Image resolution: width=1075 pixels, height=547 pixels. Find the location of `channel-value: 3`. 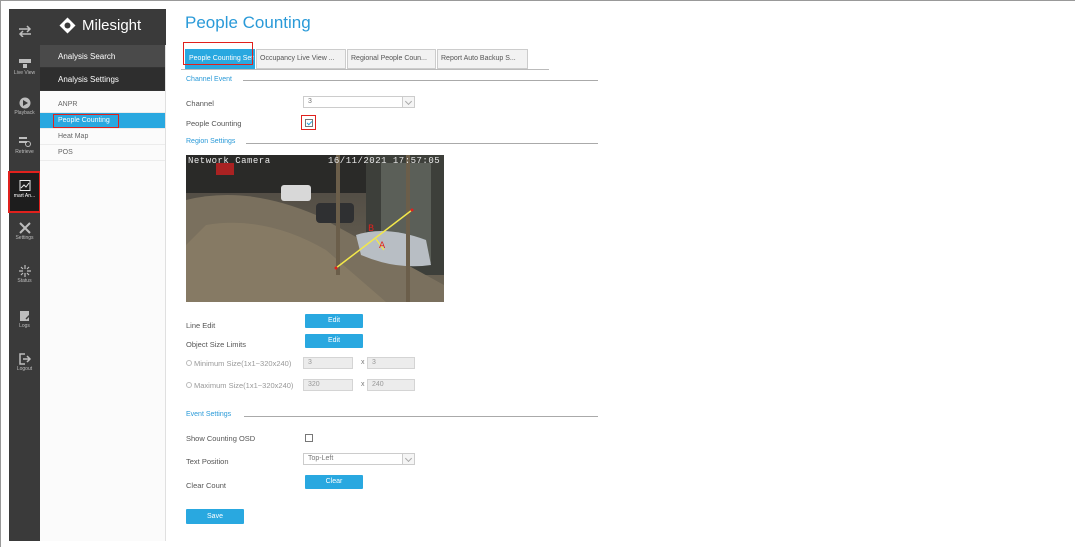

channel-value: 3 is located at coordinates (310, 101).